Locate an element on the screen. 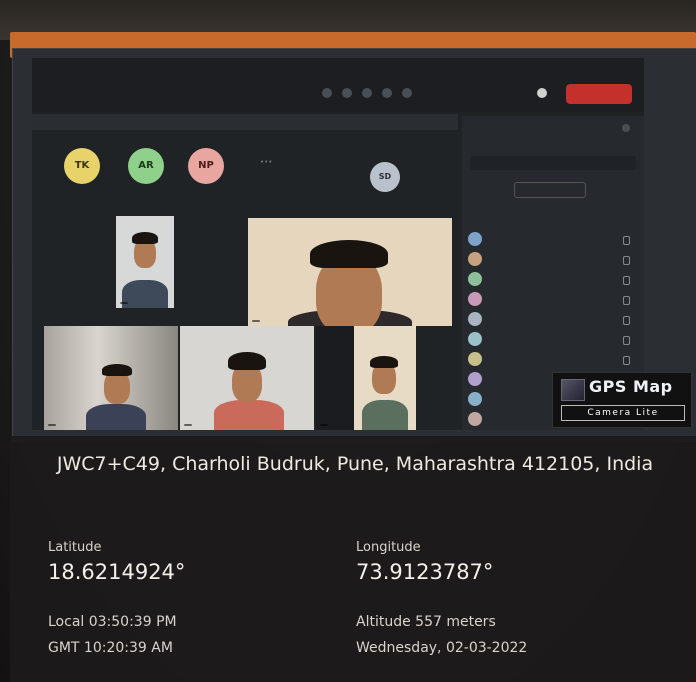 The image size is (696, 682). longitude-value: 73.9123787° is located at coordinates (425, 572).